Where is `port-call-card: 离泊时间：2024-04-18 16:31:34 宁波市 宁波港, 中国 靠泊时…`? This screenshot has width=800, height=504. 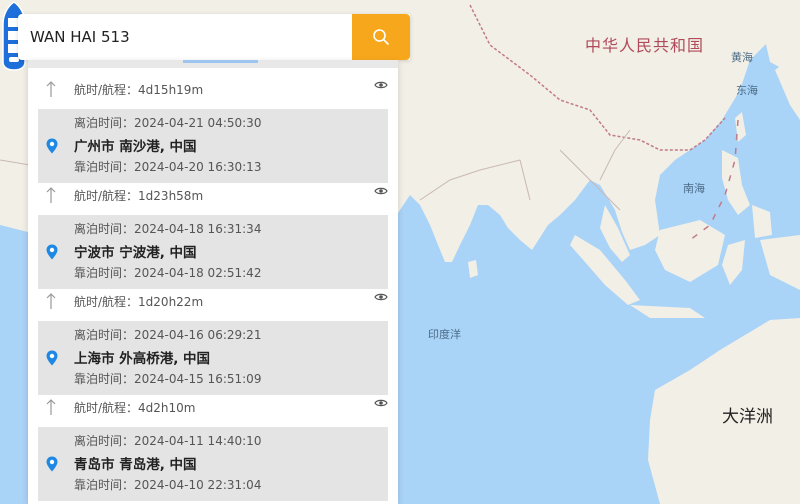
port-call-card: 离泊时间：2024-04-18 16:31:34 宁波市 宁波港, 中国 靠泊时… is located at coordinates (213, 252).